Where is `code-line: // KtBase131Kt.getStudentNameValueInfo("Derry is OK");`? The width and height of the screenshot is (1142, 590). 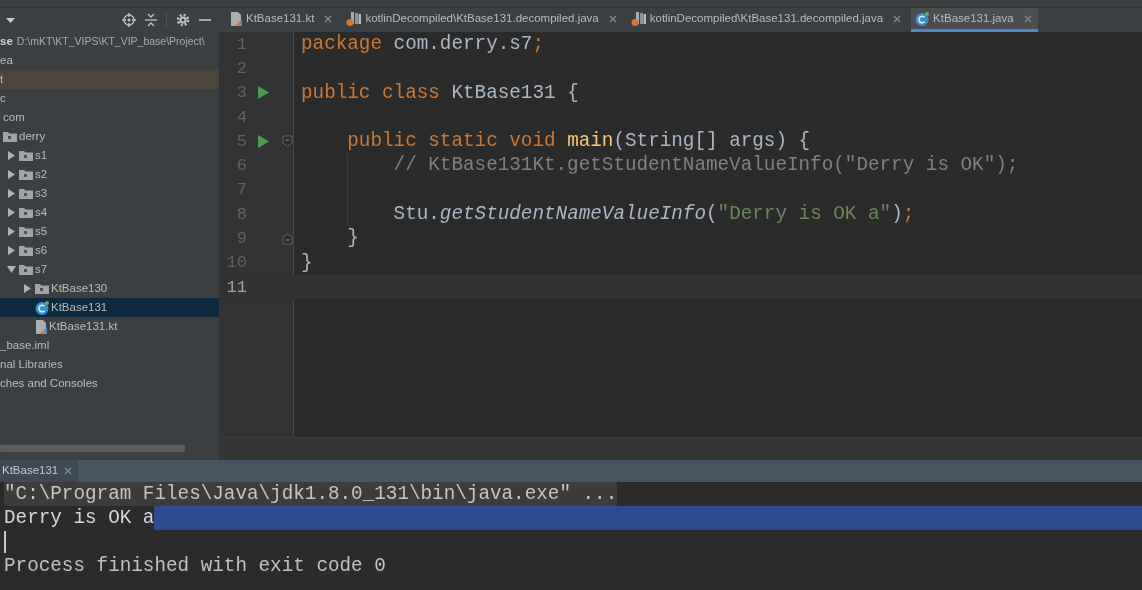 code-line: // KtBase131Kt.getStudentNameValueInfo("Derry is OK"); is located at coordinates (705, 165).